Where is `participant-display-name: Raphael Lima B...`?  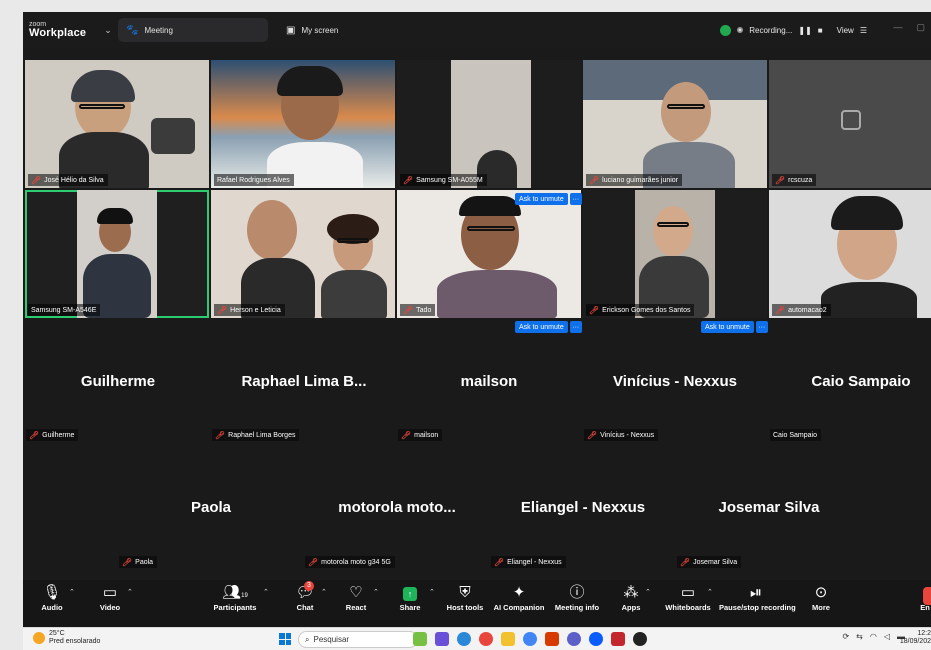
participant-display-name: Raphael Lima B... is located at coordinates (304, 381).